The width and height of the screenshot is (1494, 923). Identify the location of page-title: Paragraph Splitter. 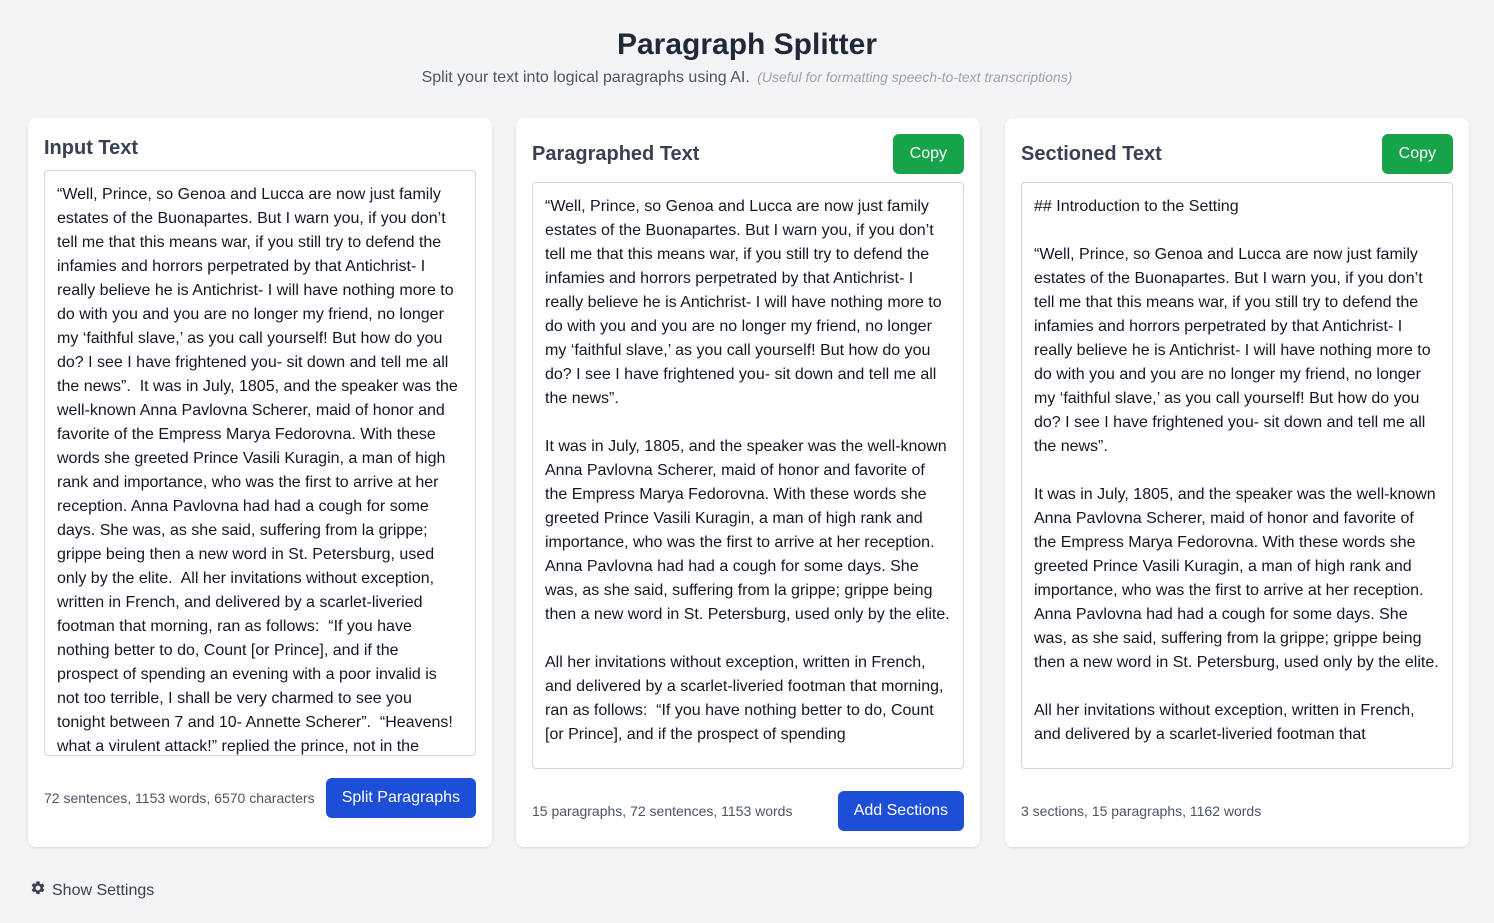
(747, 44).